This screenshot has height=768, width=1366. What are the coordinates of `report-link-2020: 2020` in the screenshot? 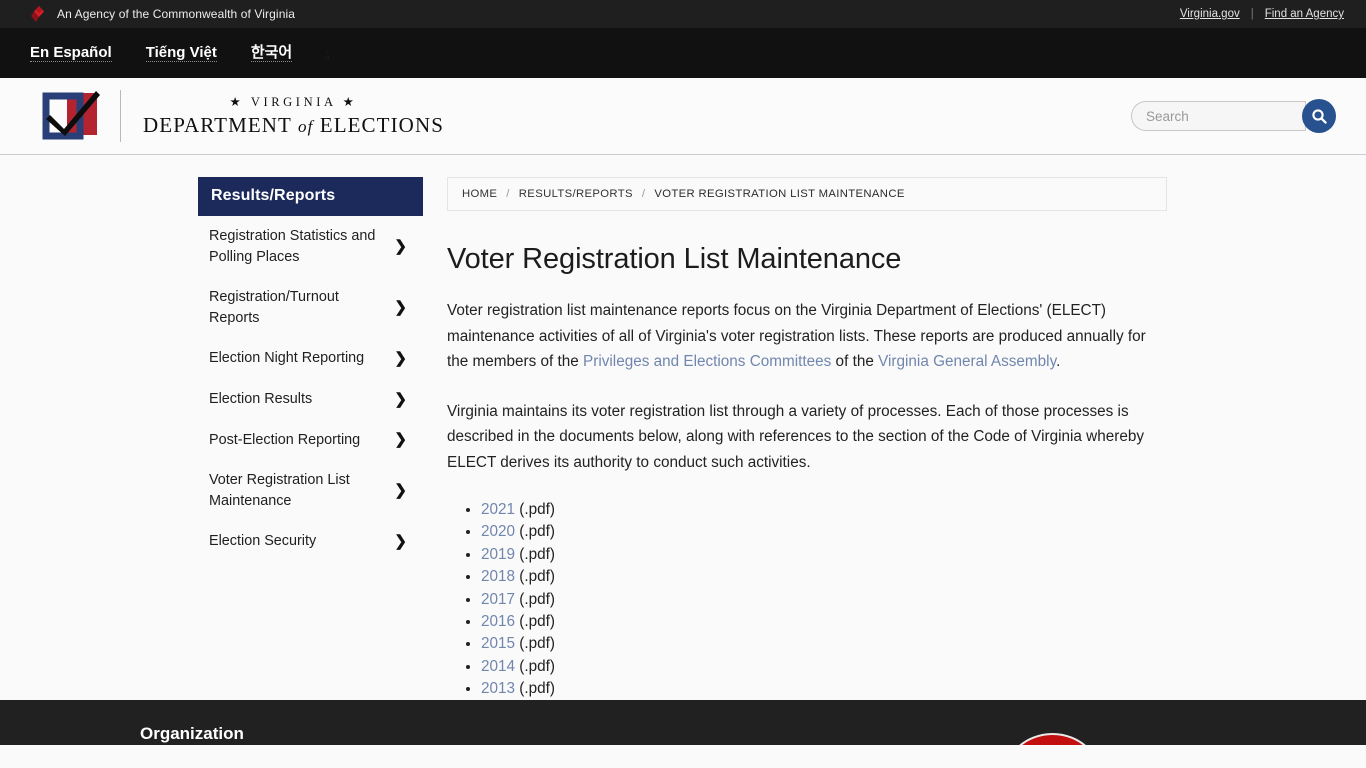 It's located at (498, 531).